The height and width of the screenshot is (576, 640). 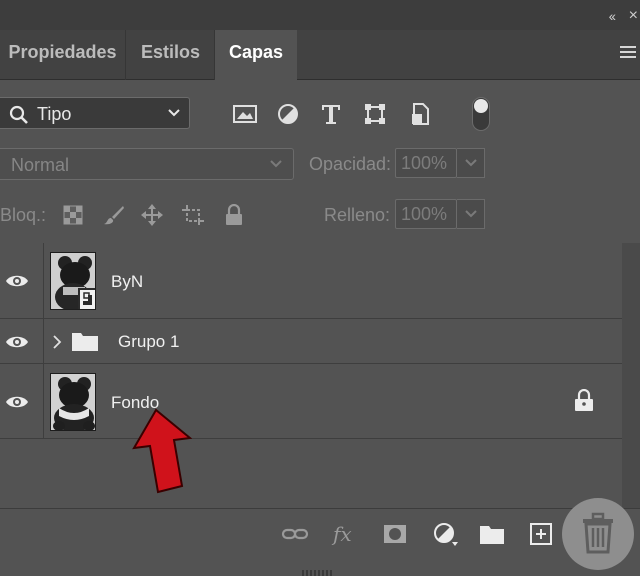 What do you see at coordinates (584, 400) in the screenshot?
I see `lock-icon` at bounding box center [584, 400].